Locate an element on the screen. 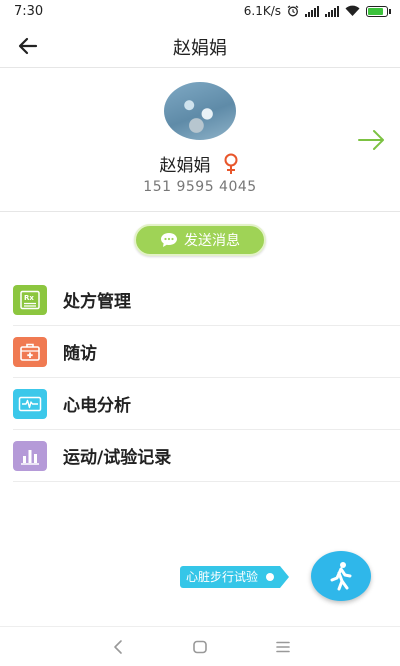 The height and width of the screenshot is (666, 400). status-time: 7:30 is located at coordinates (29, 11).